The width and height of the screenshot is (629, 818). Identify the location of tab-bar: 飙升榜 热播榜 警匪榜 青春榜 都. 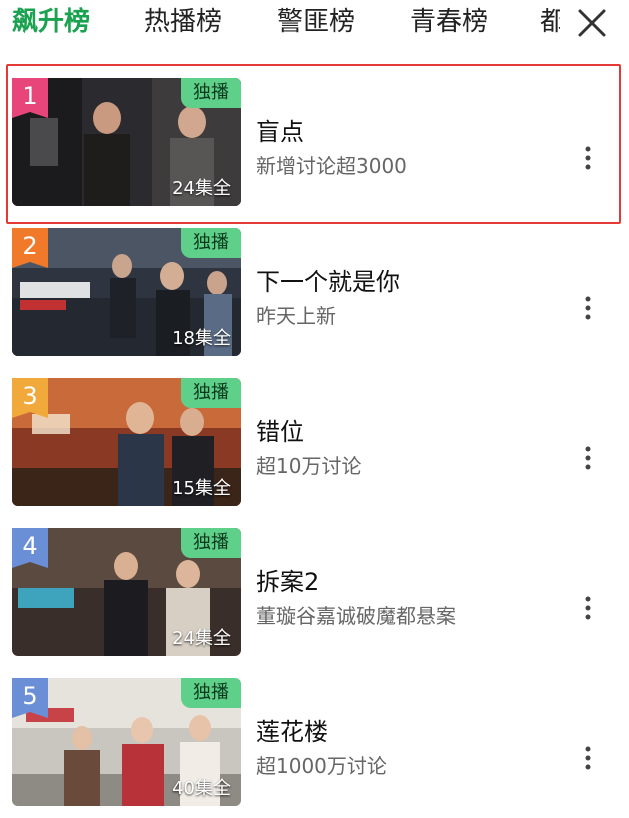
(314, 23).